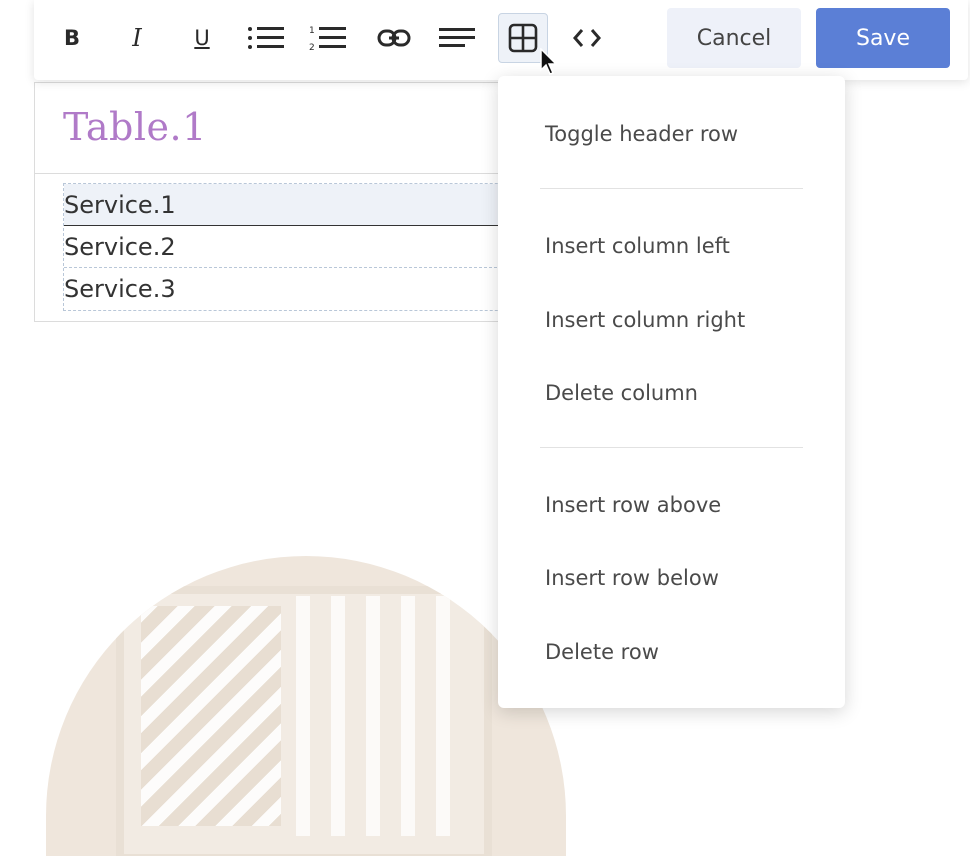 This screenshot has height=856, width=970. I want to click on italic-icon: I, so click(137, 38).